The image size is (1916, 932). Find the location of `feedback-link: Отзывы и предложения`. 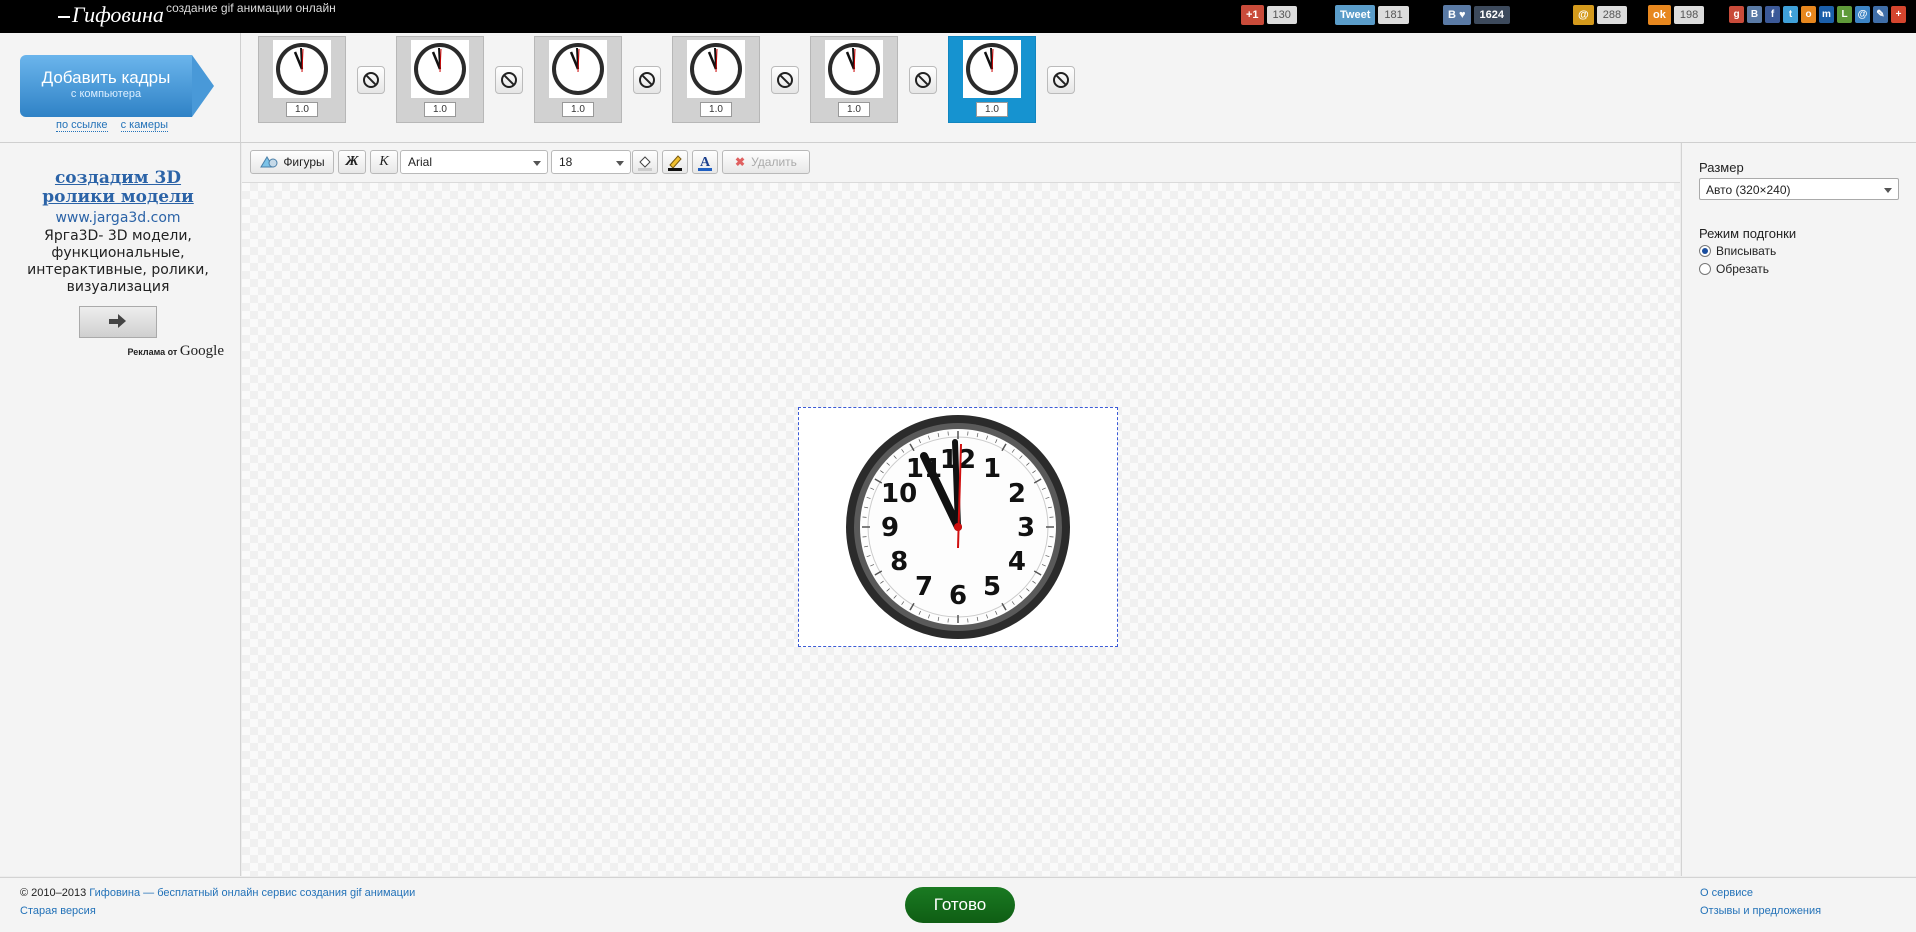

feedback-link: Отзывы и предложения is located at coordinates (1760, 911).